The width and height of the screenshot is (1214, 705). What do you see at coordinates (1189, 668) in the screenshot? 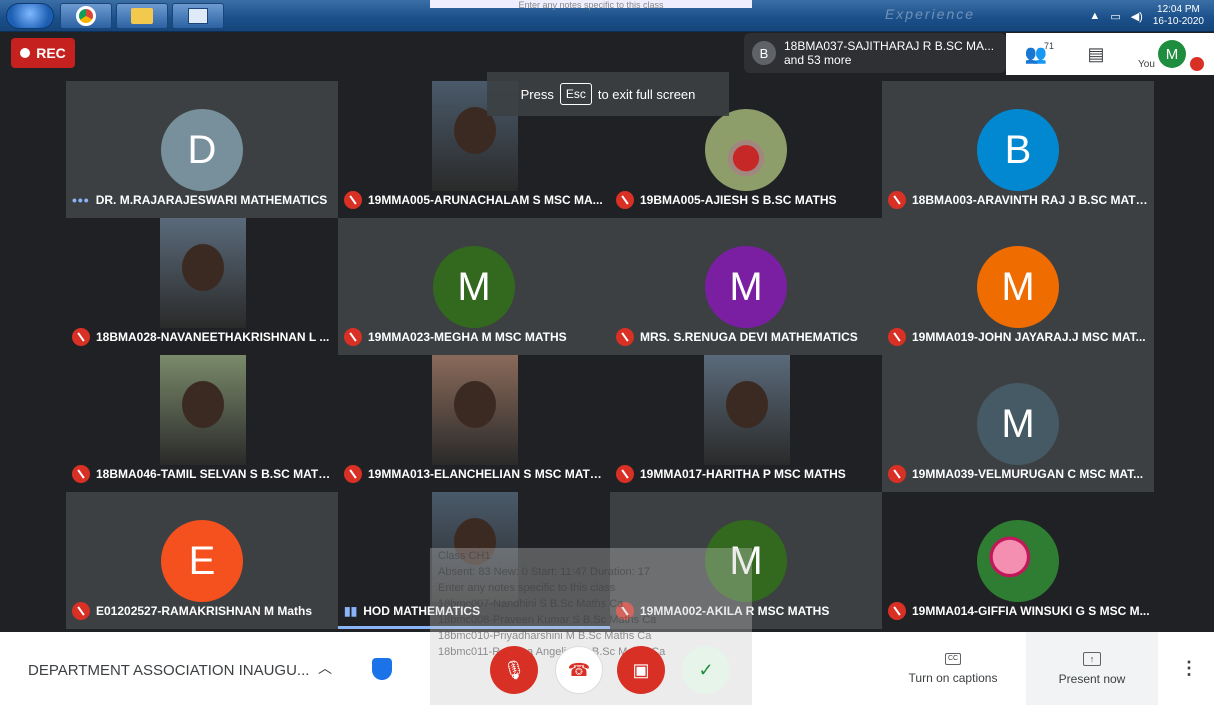
I see `more-options-icon: ⋮` at bounding box center [1189, 668].